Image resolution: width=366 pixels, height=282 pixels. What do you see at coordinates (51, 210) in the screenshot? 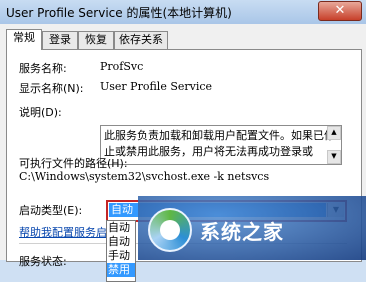
I see `startup-type-label: 启动类型(E):` at bounding box center [51, 210].